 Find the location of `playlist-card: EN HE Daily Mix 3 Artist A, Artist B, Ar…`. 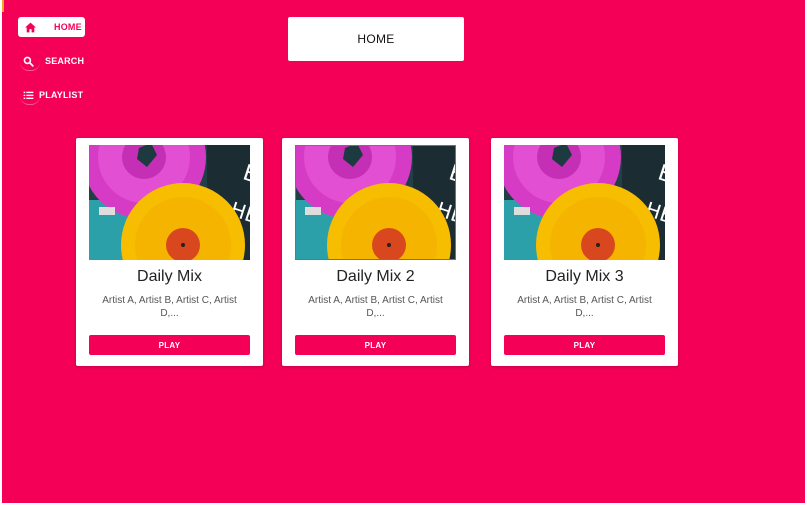

playlist-card: EN HE Daily Mix 3 Artist A, Artist B, Ar… is located at coordinates (584, 252).